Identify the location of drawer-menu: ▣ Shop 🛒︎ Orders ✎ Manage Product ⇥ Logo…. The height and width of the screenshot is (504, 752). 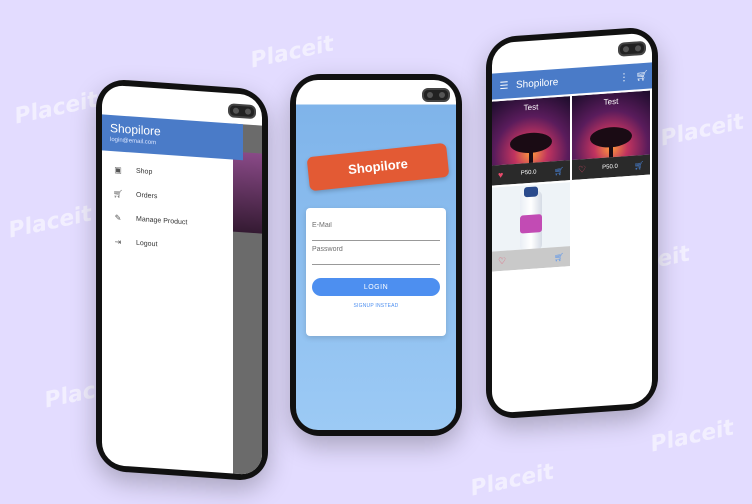
(172, 209).